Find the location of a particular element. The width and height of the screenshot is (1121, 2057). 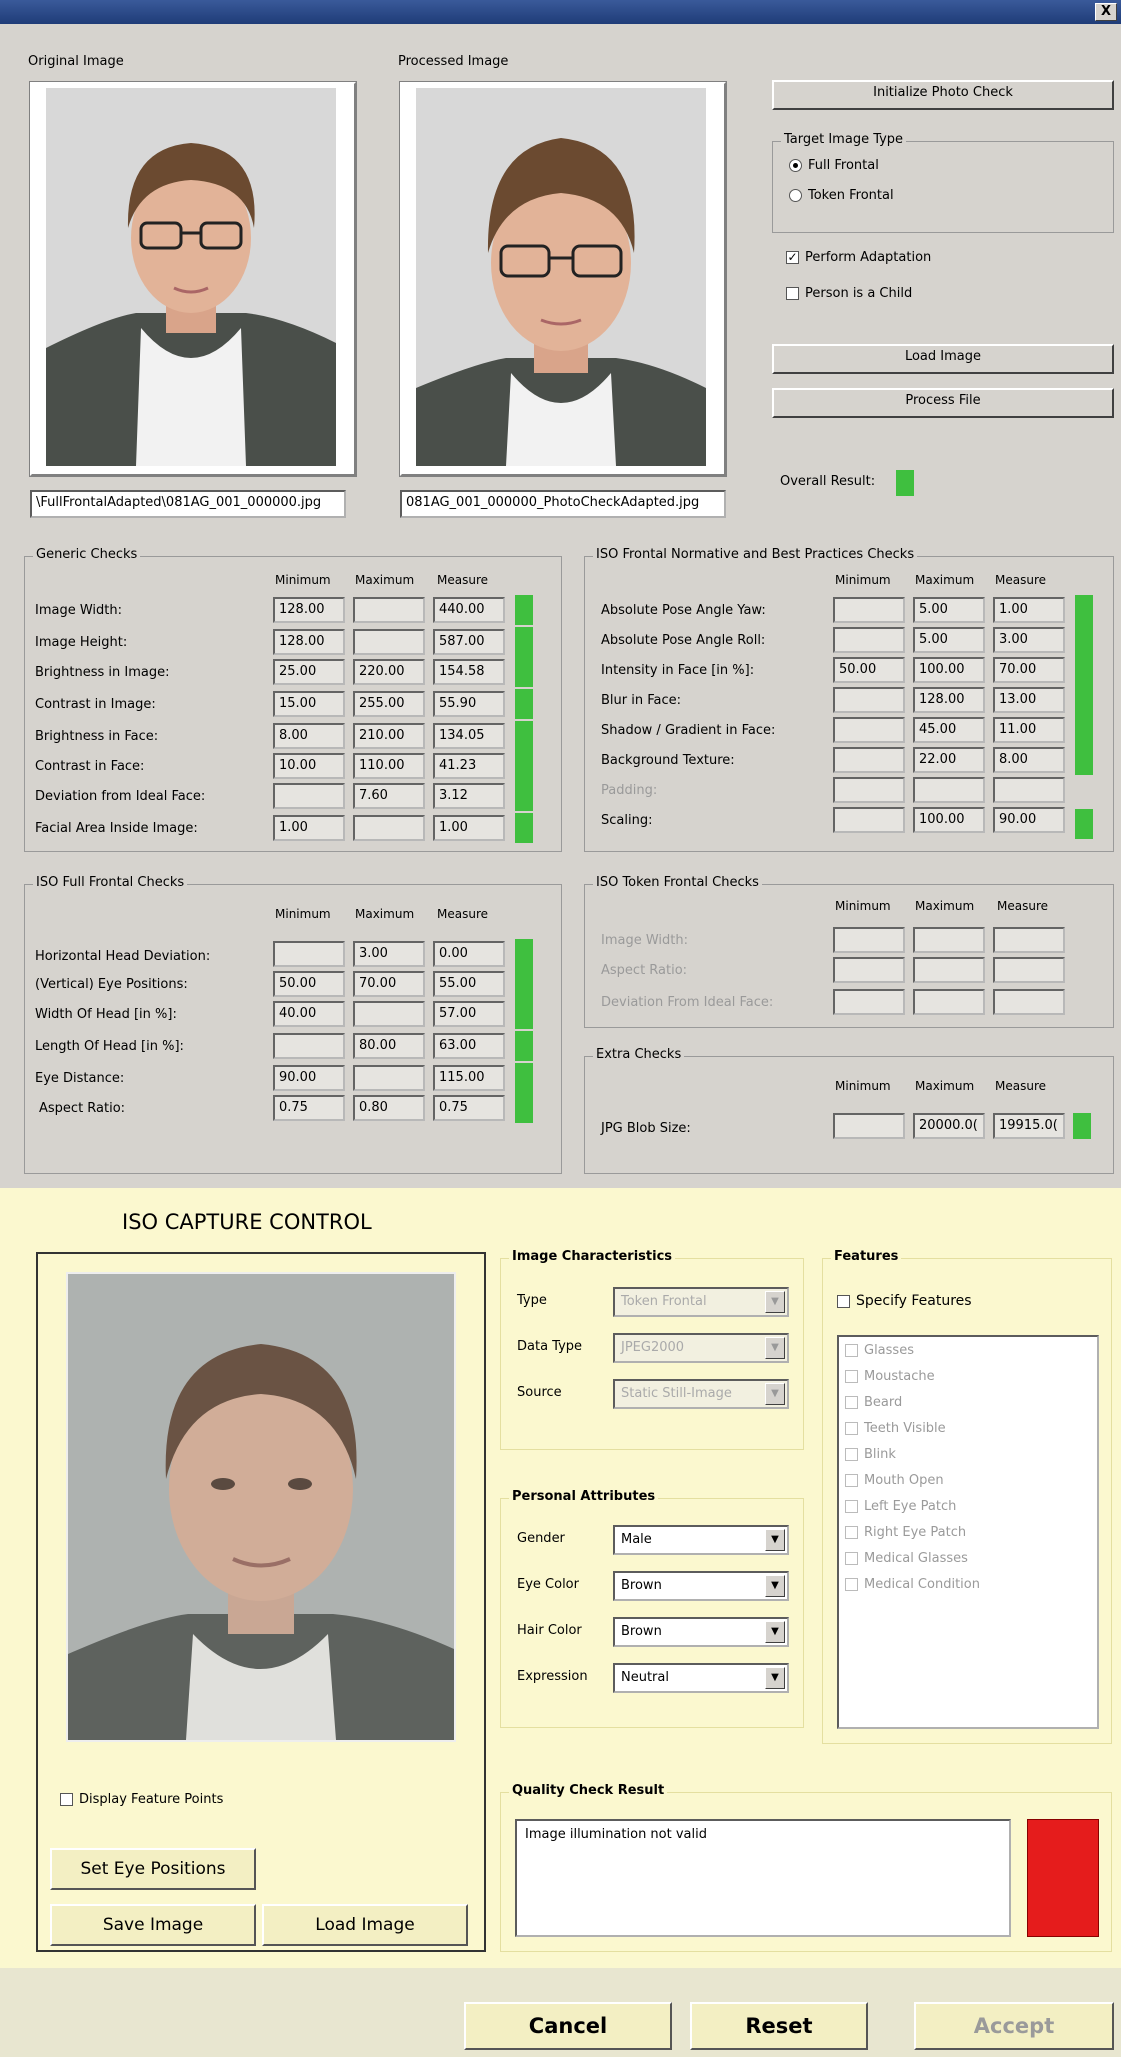

max-field: 100.00 is located at coordinates (949, 820).